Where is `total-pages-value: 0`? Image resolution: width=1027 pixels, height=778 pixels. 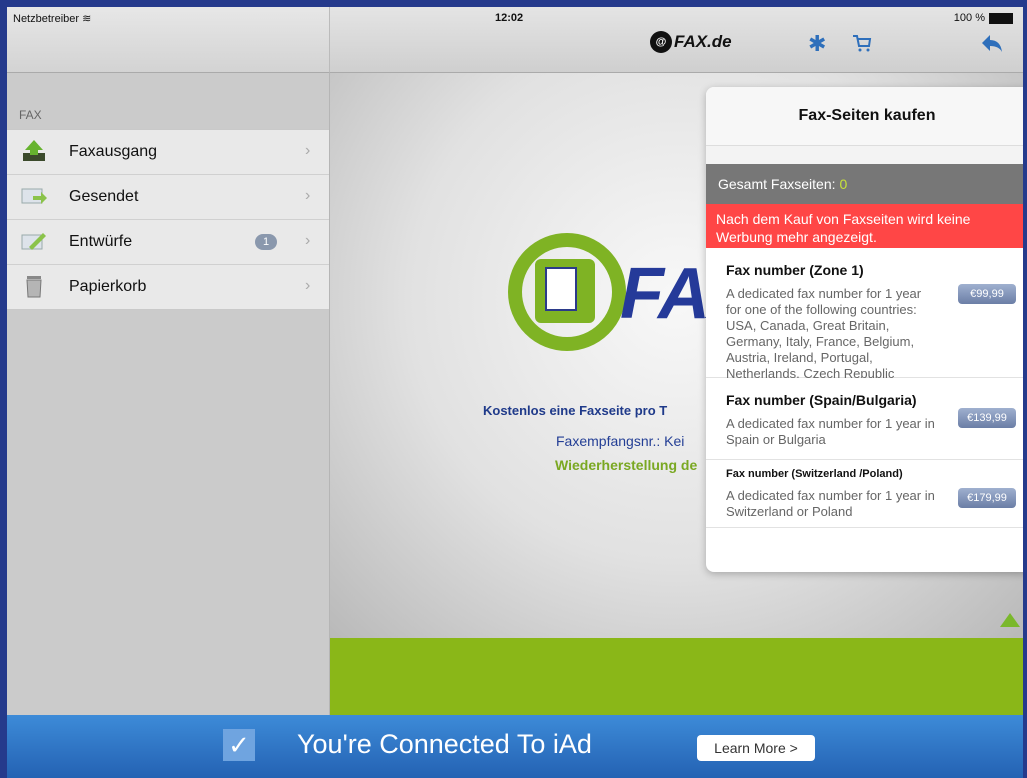 total-pages-value: 0 is located at coordinates (843, 184).